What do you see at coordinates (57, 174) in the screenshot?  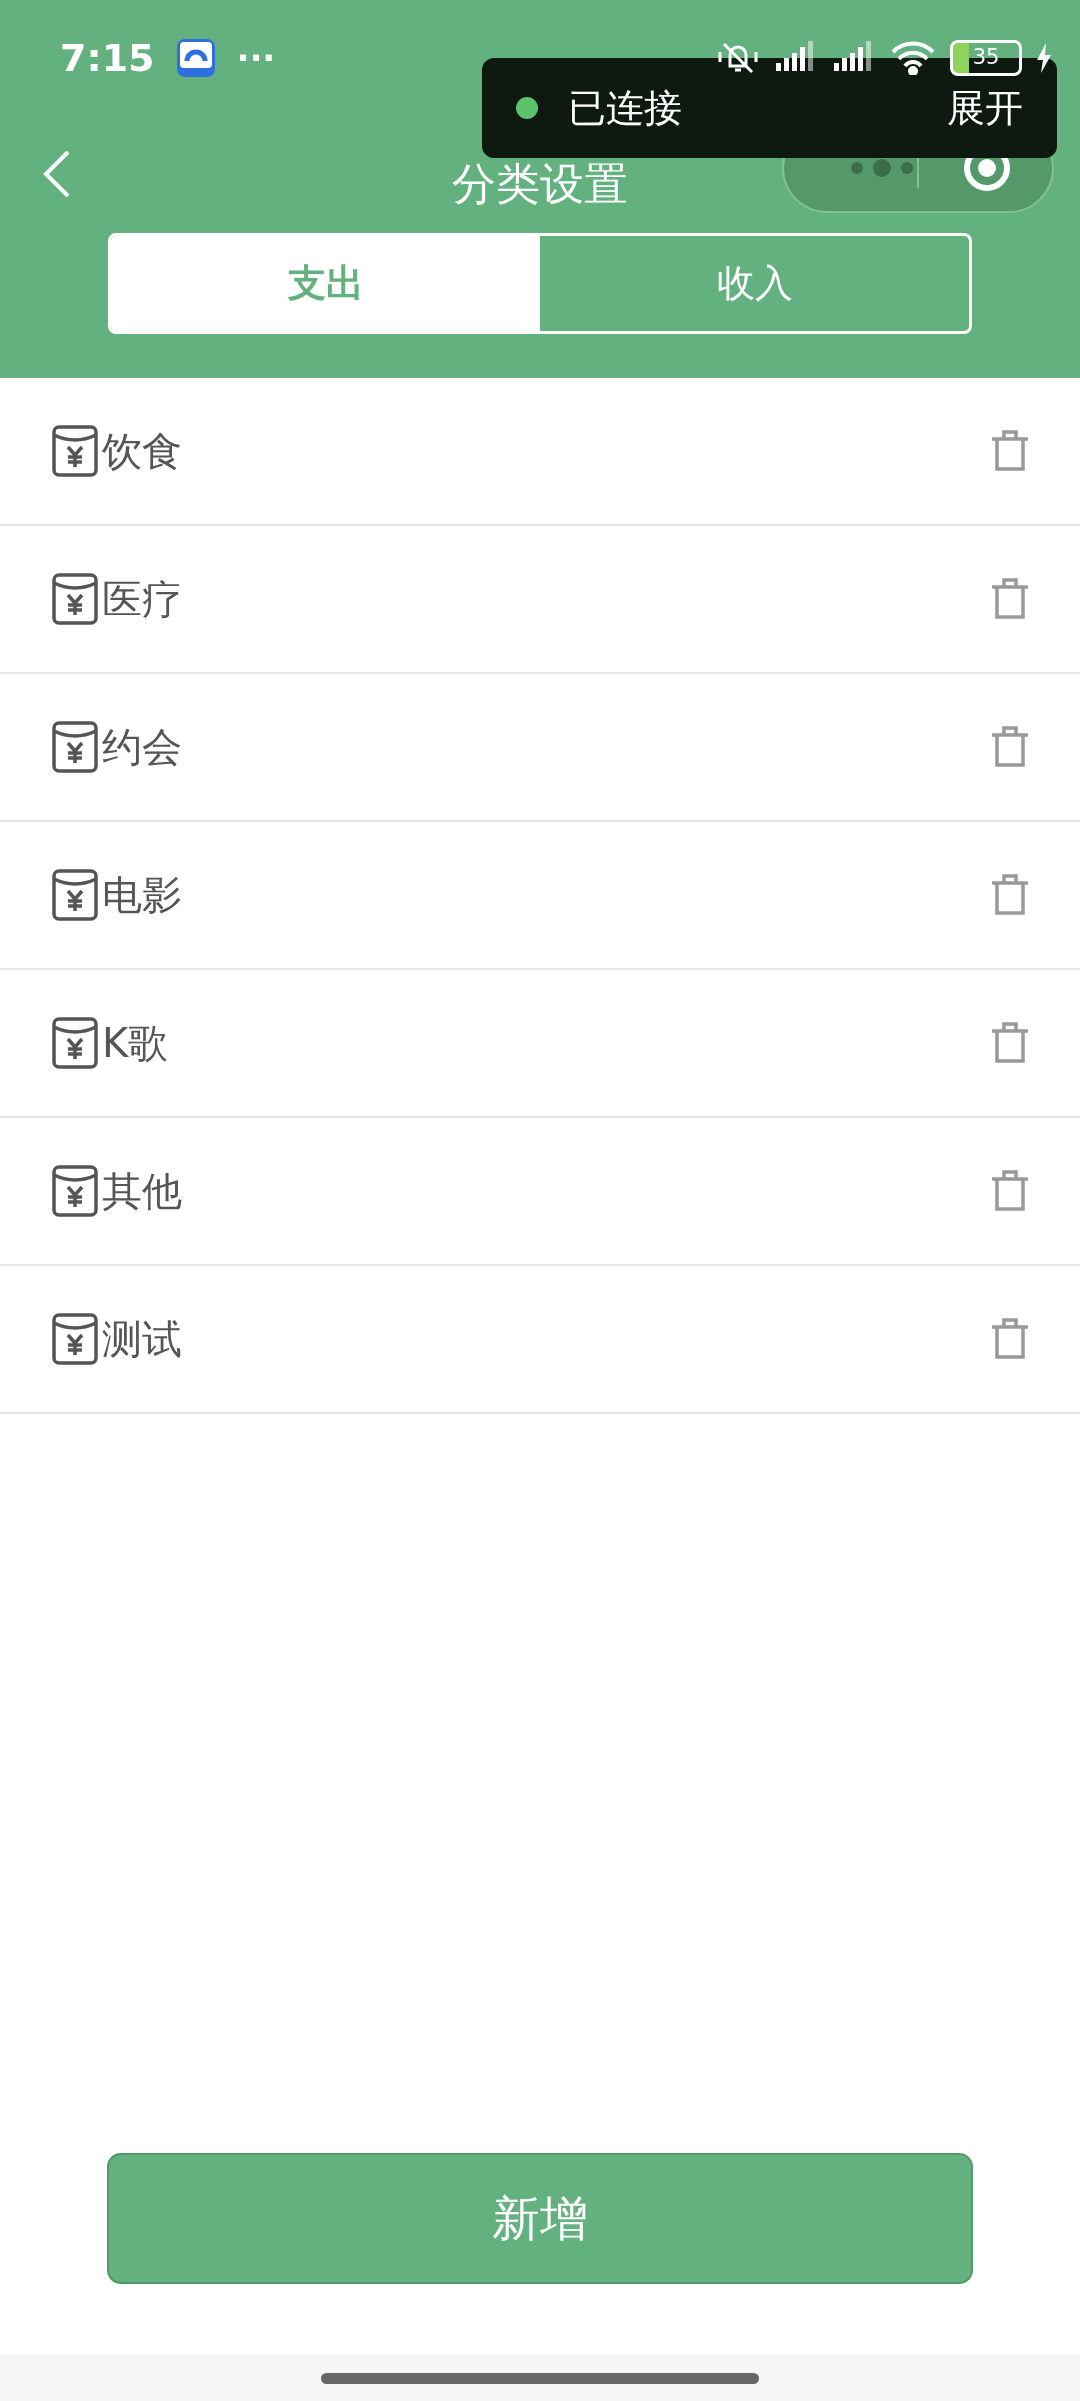 I see `back-icon` at bounding box center [57, 174].